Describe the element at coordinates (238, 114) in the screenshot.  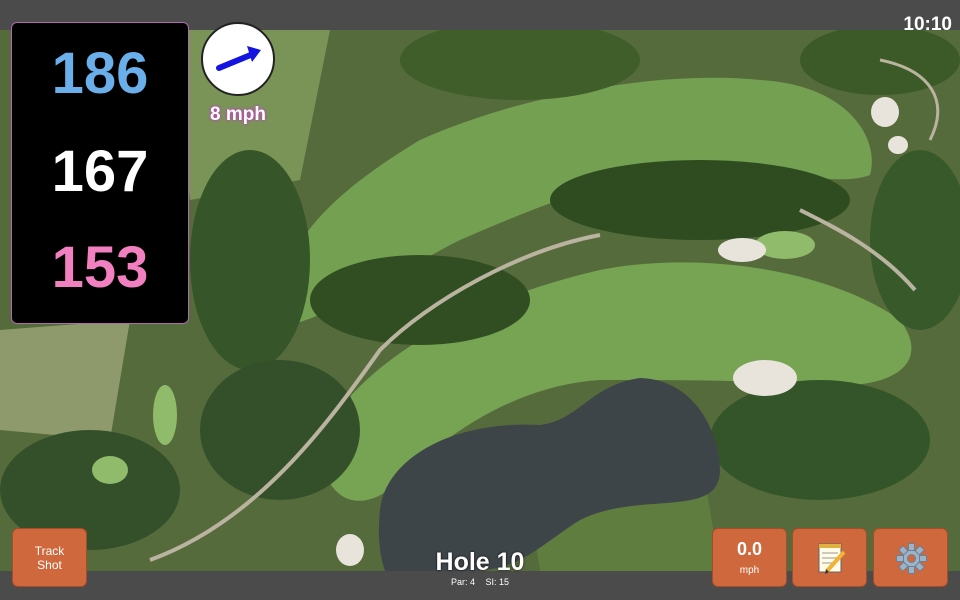
I see `wind-speed: 8 mph` at that location.